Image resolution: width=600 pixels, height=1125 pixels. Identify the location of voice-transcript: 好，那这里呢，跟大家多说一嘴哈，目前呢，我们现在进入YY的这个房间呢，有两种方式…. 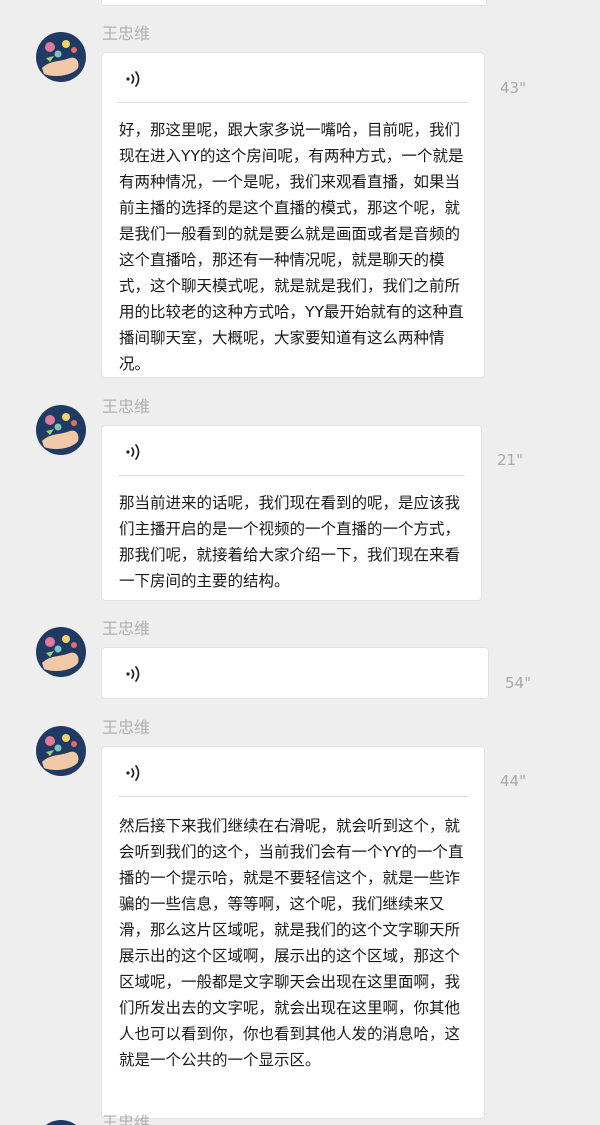
(291, 247).